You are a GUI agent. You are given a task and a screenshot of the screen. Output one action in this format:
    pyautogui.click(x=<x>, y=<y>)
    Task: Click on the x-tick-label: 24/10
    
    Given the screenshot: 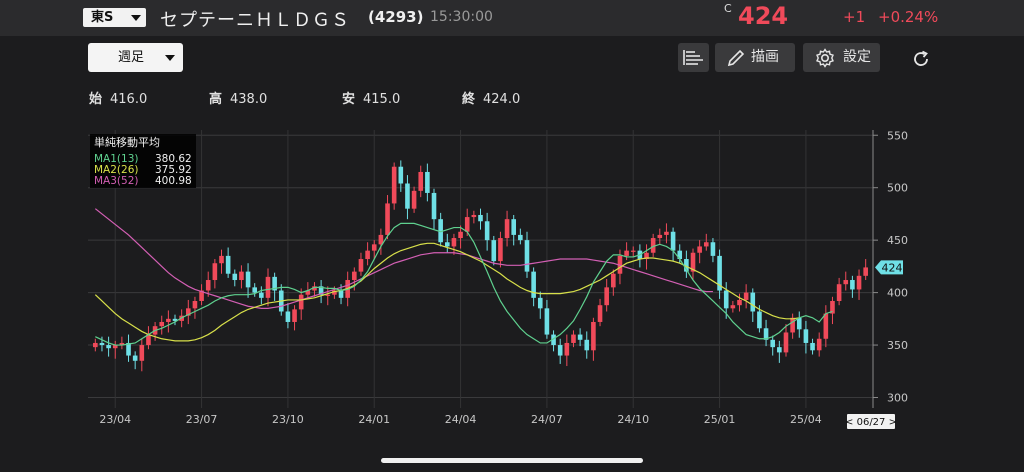 What is the action you would take?
    pyautogui.click(x=633, y=419)
    